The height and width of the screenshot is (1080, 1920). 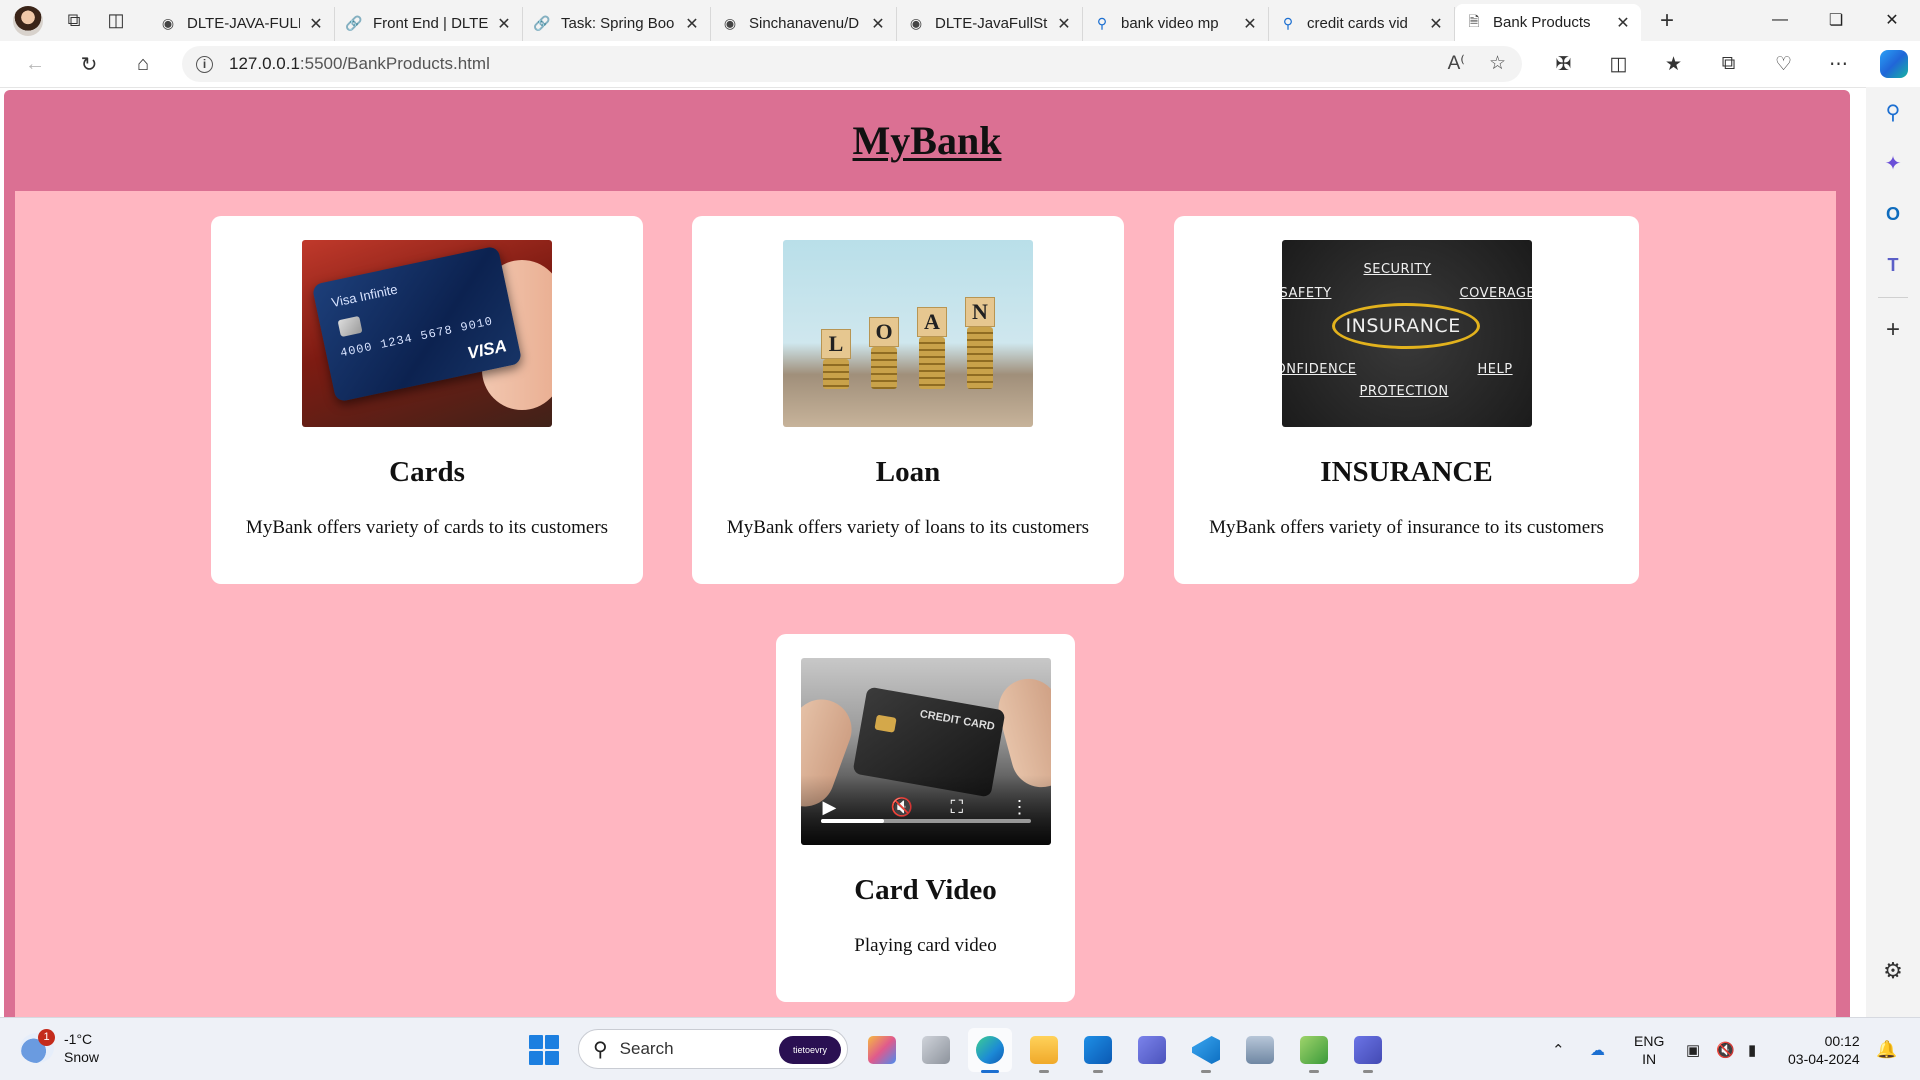 I want to click on add-icon: +, so click(x=1893, y=329).